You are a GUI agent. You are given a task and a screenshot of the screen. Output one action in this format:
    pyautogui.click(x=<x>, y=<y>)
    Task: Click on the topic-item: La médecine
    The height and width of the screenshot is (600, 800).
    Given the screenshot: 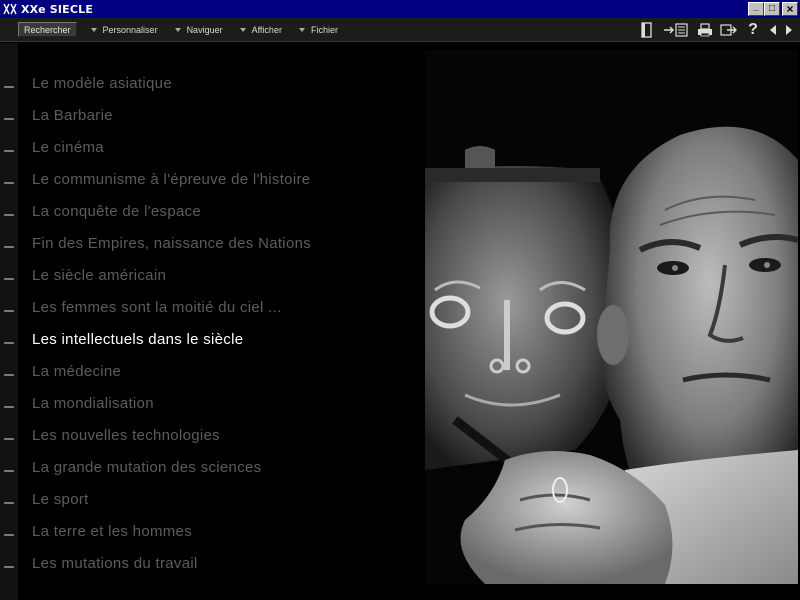 What is the action you would take?
    pyautogui.click(x=210, y=371)
    